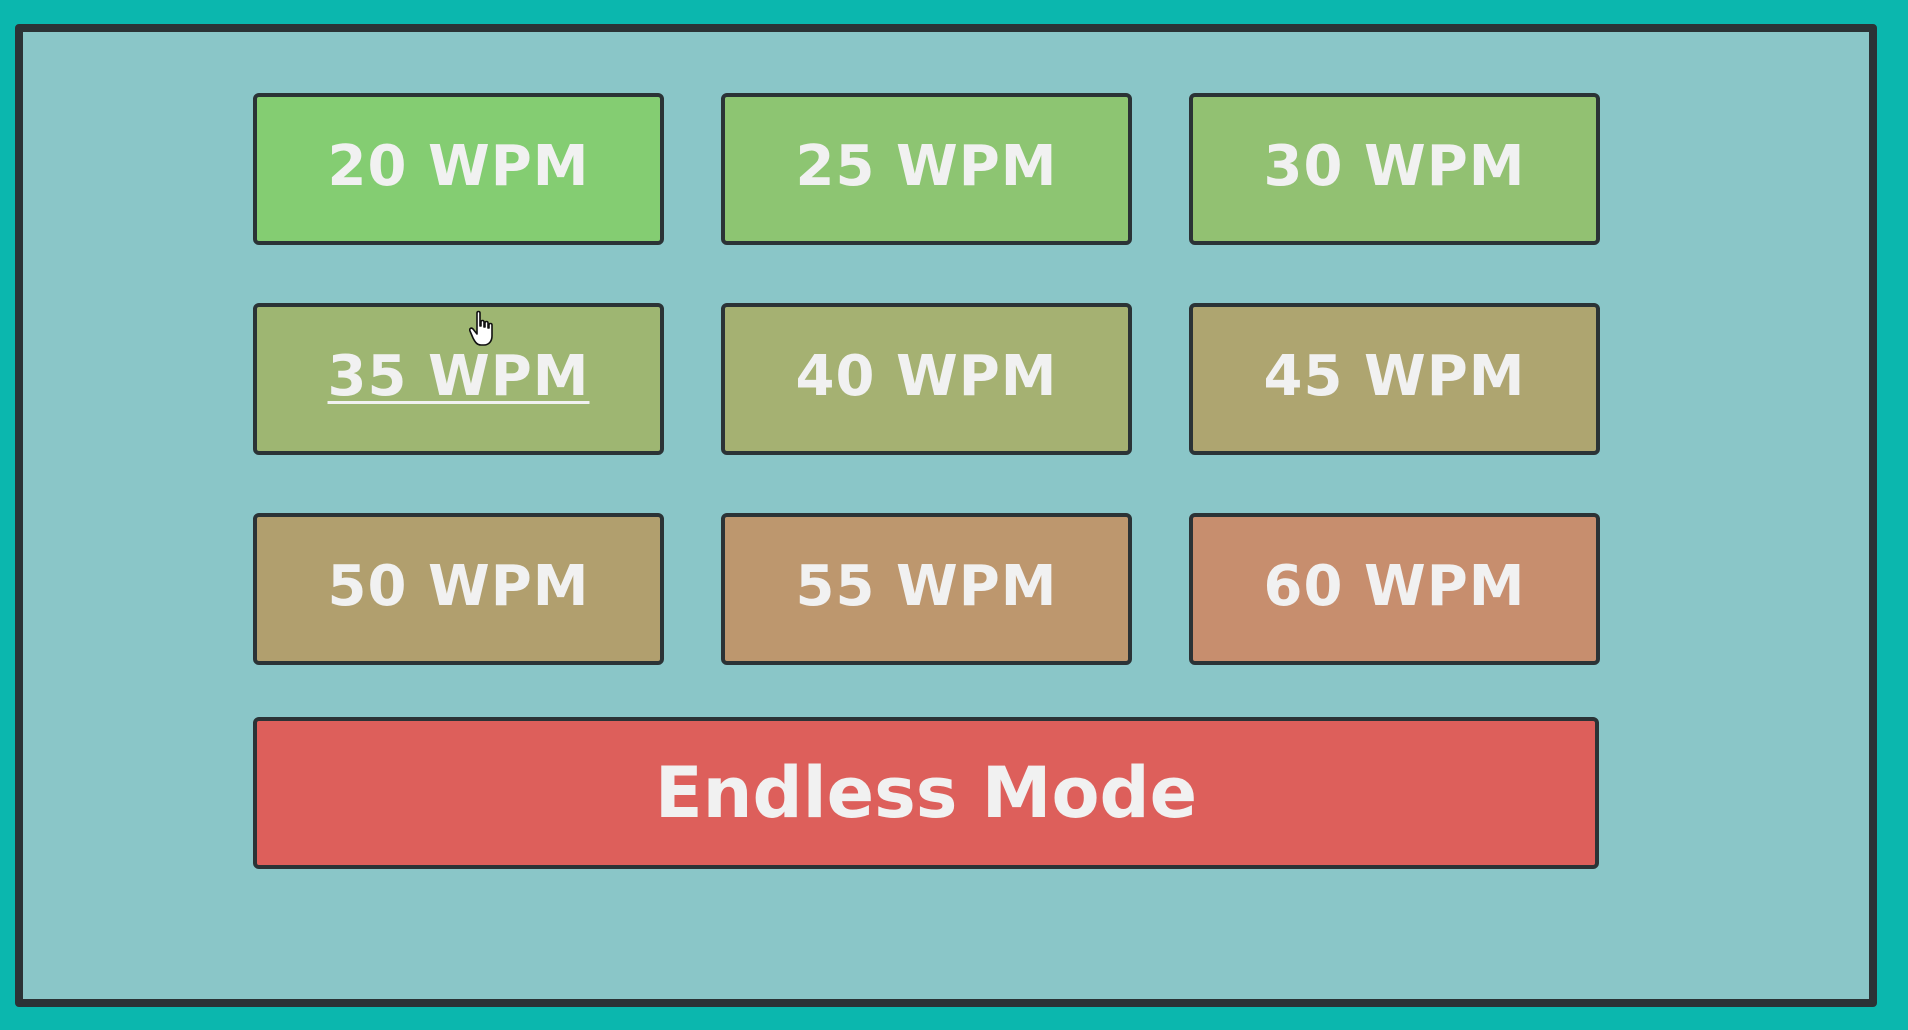  I want to click on wpm-20-button: 20 WPM, so click(458, 169).